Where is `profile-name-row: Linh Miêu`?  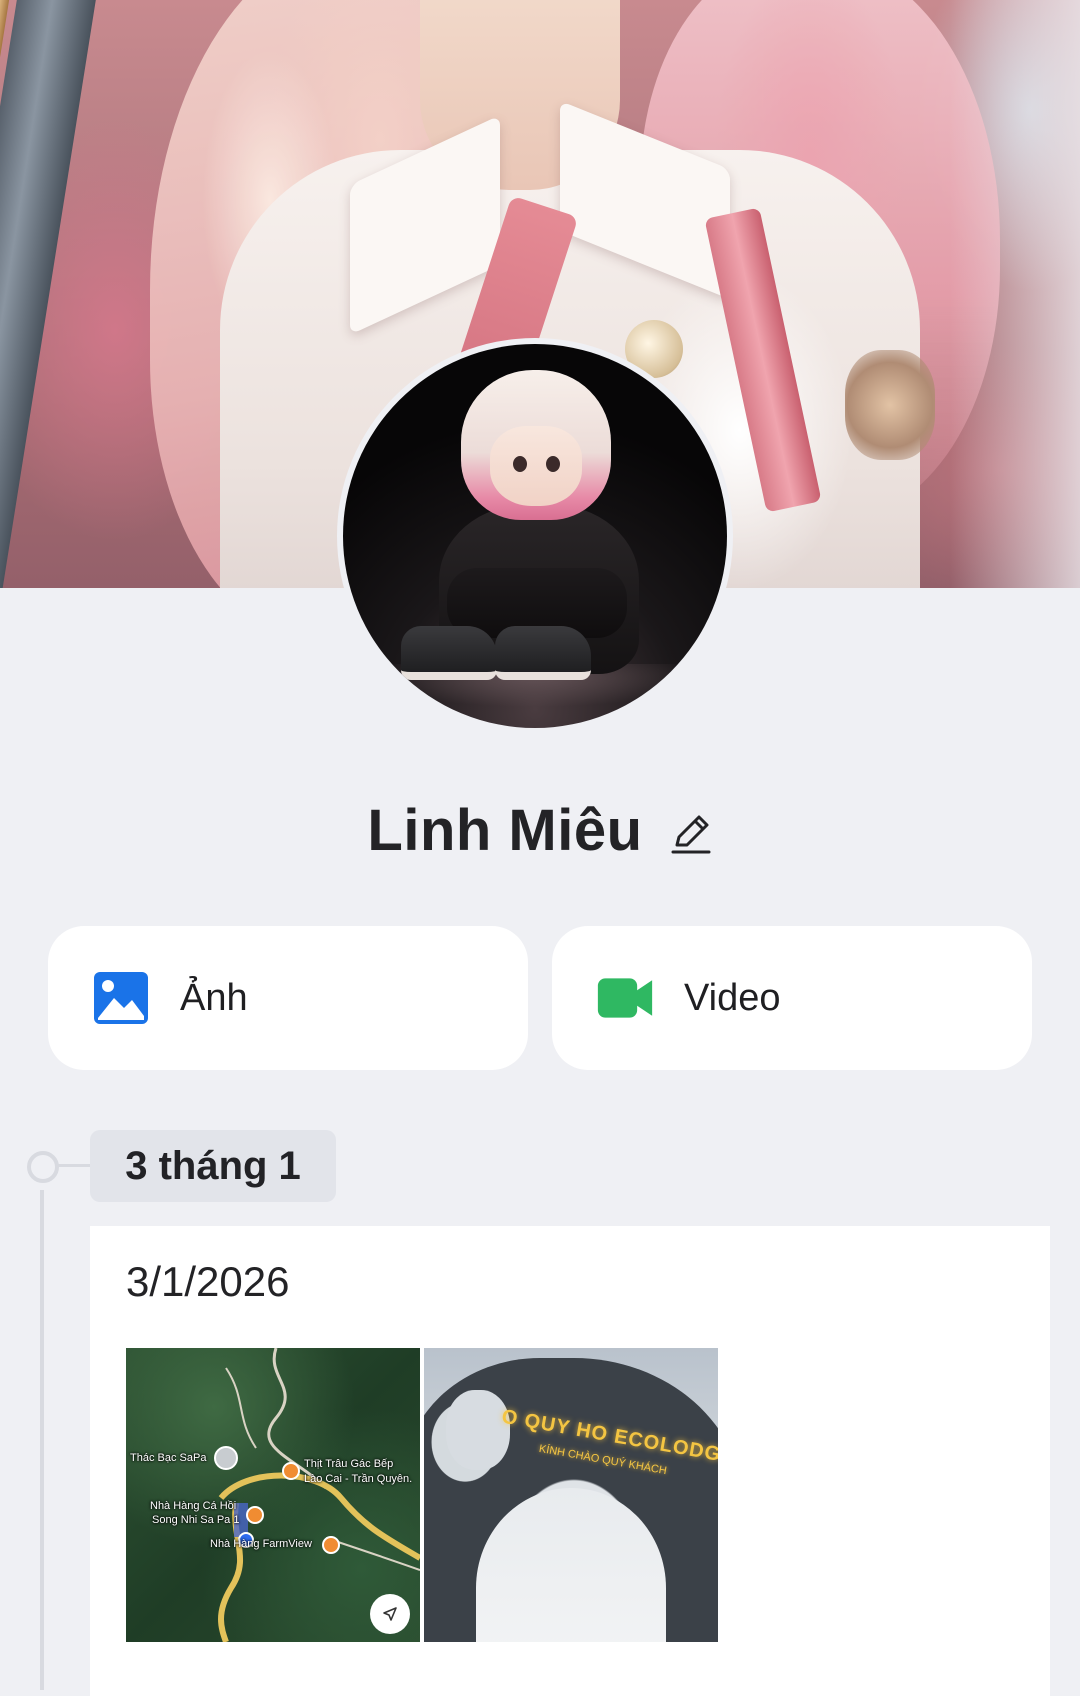 profile-name-row: Linh Miêu is located at coordinates (540, 830).